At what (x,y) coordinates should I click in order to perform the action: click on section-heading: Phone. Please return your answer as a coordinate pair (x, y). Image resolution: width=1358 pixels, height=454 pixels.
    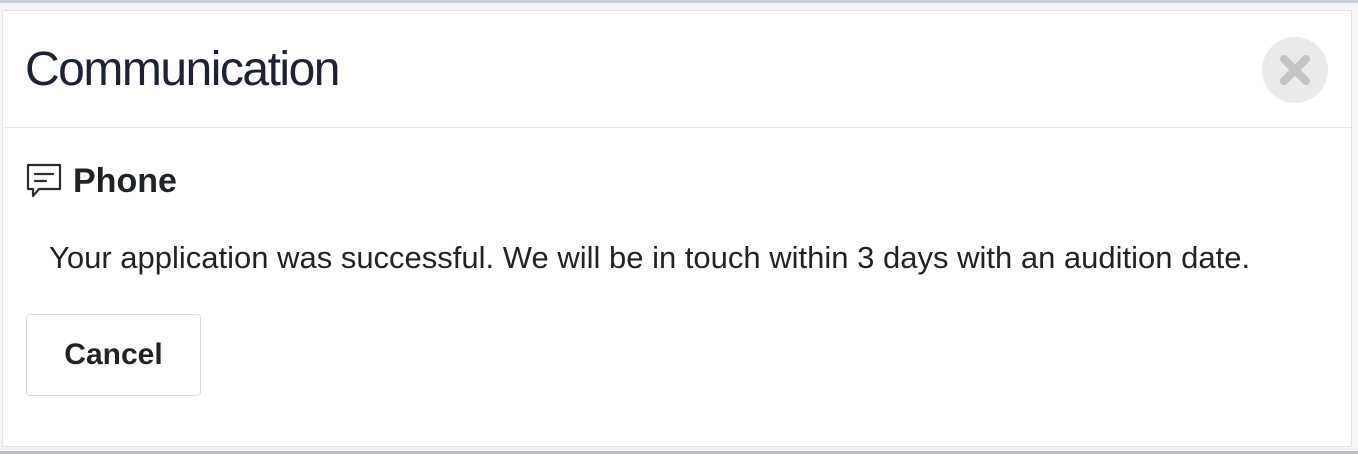
    Looking at the image, I should click on (101, 181).